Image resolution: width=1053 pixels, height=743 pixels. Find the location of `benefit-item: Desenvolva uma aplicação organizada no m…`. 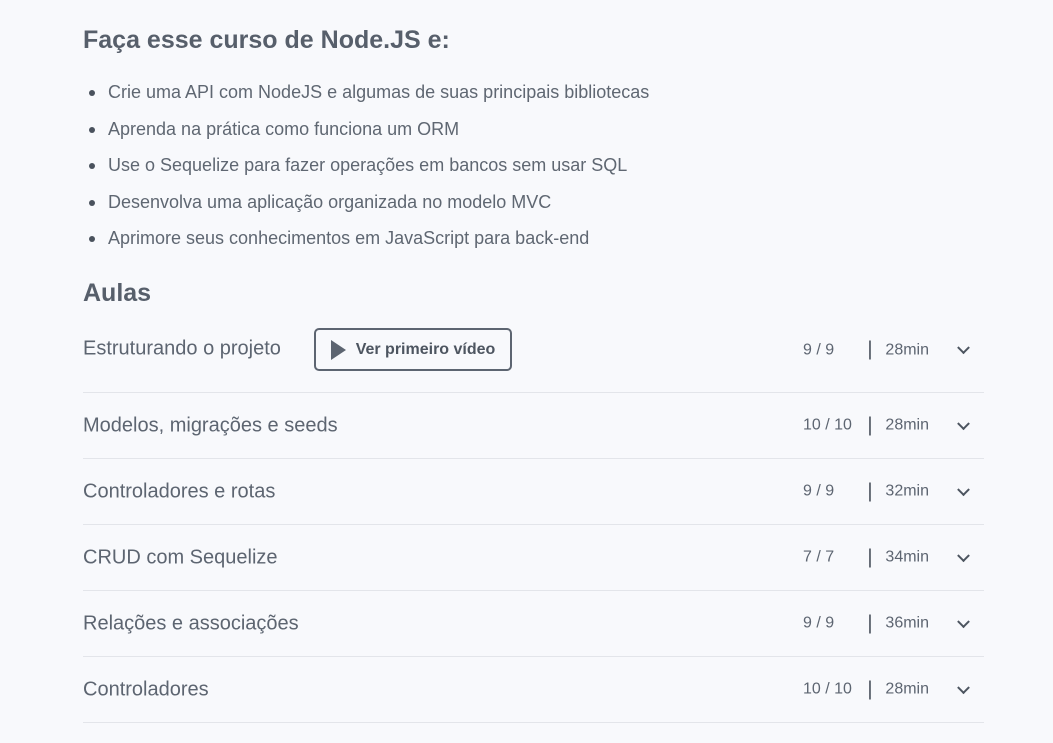

benefit-item: Desenvolva uma aplicação organizada no m… is located at coordinates (366, 208).